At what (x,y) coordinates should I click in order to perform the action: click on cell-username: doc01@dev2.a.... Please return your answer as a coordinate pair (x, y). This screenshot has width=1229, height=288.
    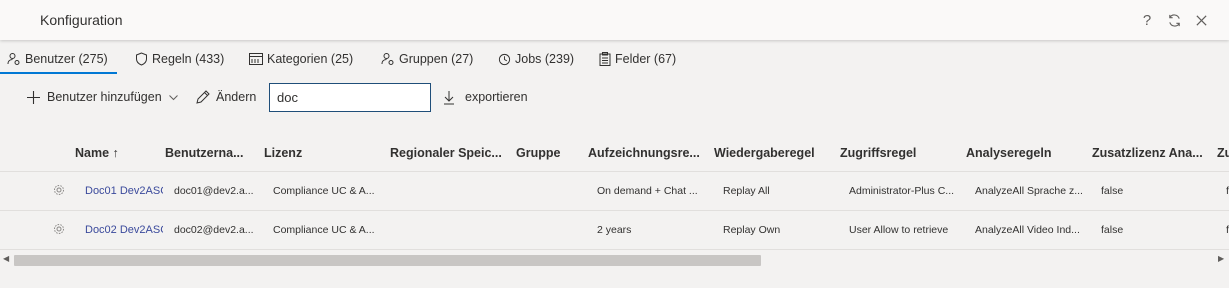
    Looking at the image, I should click on (214, 191).